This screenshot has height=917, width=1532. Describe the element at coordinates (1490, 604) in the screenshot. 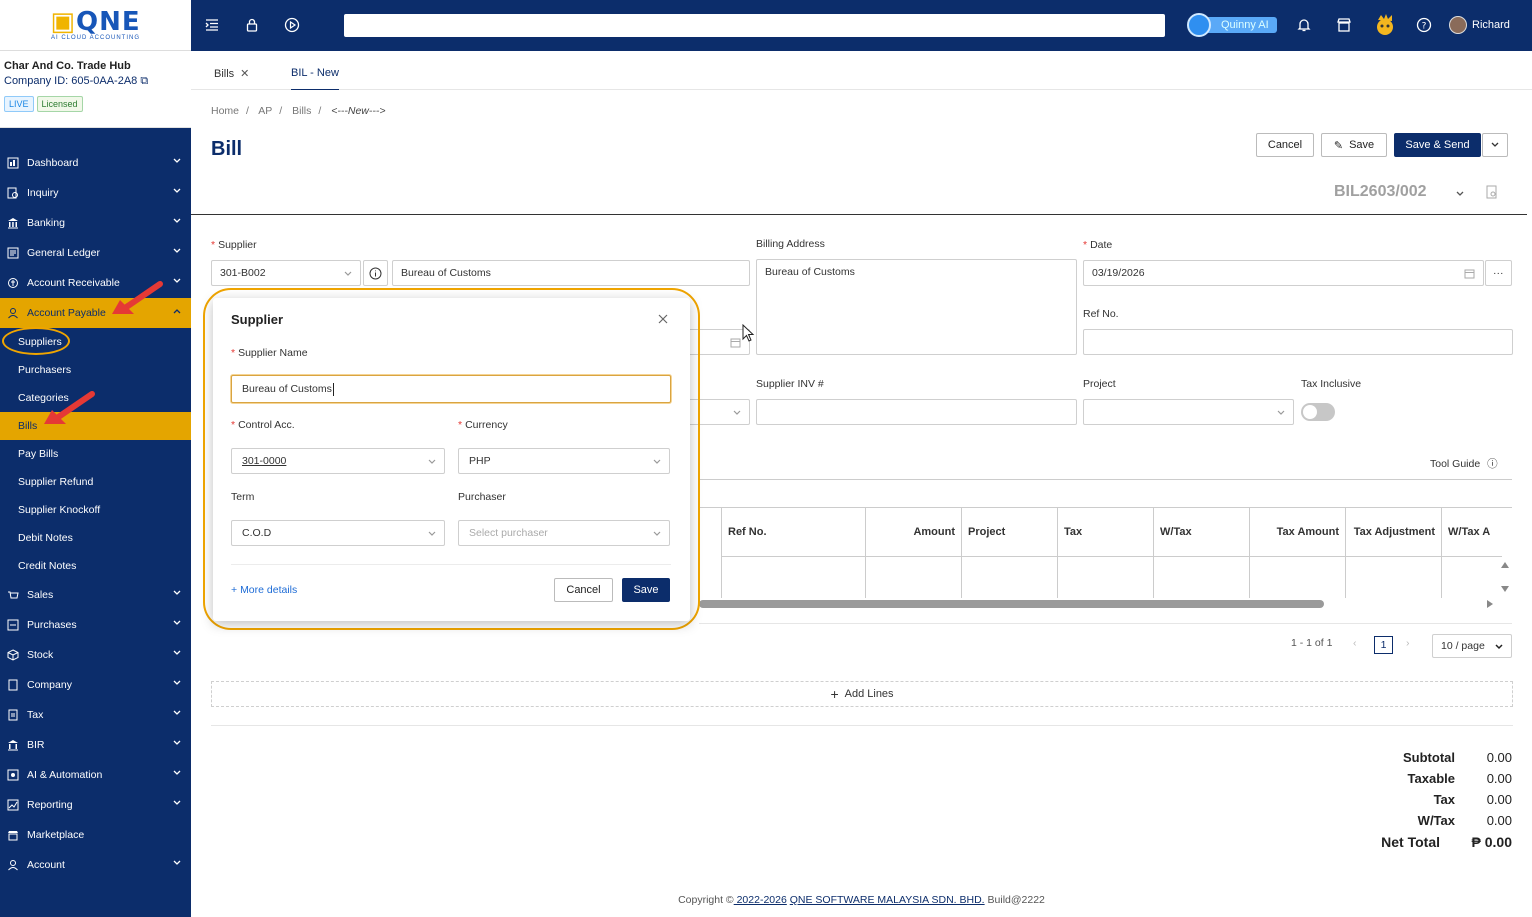

I see `scroll-right-icon` at that location.